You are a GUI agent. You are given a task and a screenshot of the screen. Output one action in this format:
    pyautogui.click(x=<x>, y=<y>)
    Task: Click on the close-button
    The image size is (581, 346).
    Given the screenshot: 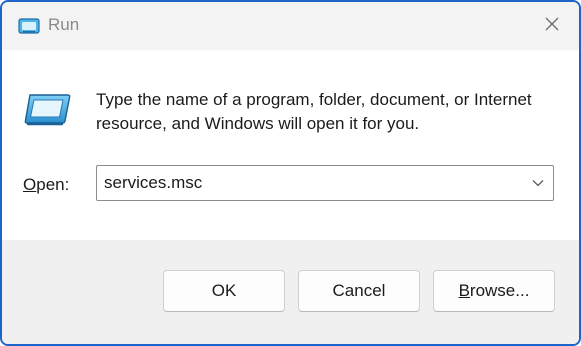 What is the action you would take?
    pyautogui.click(x=552, y=26)
    